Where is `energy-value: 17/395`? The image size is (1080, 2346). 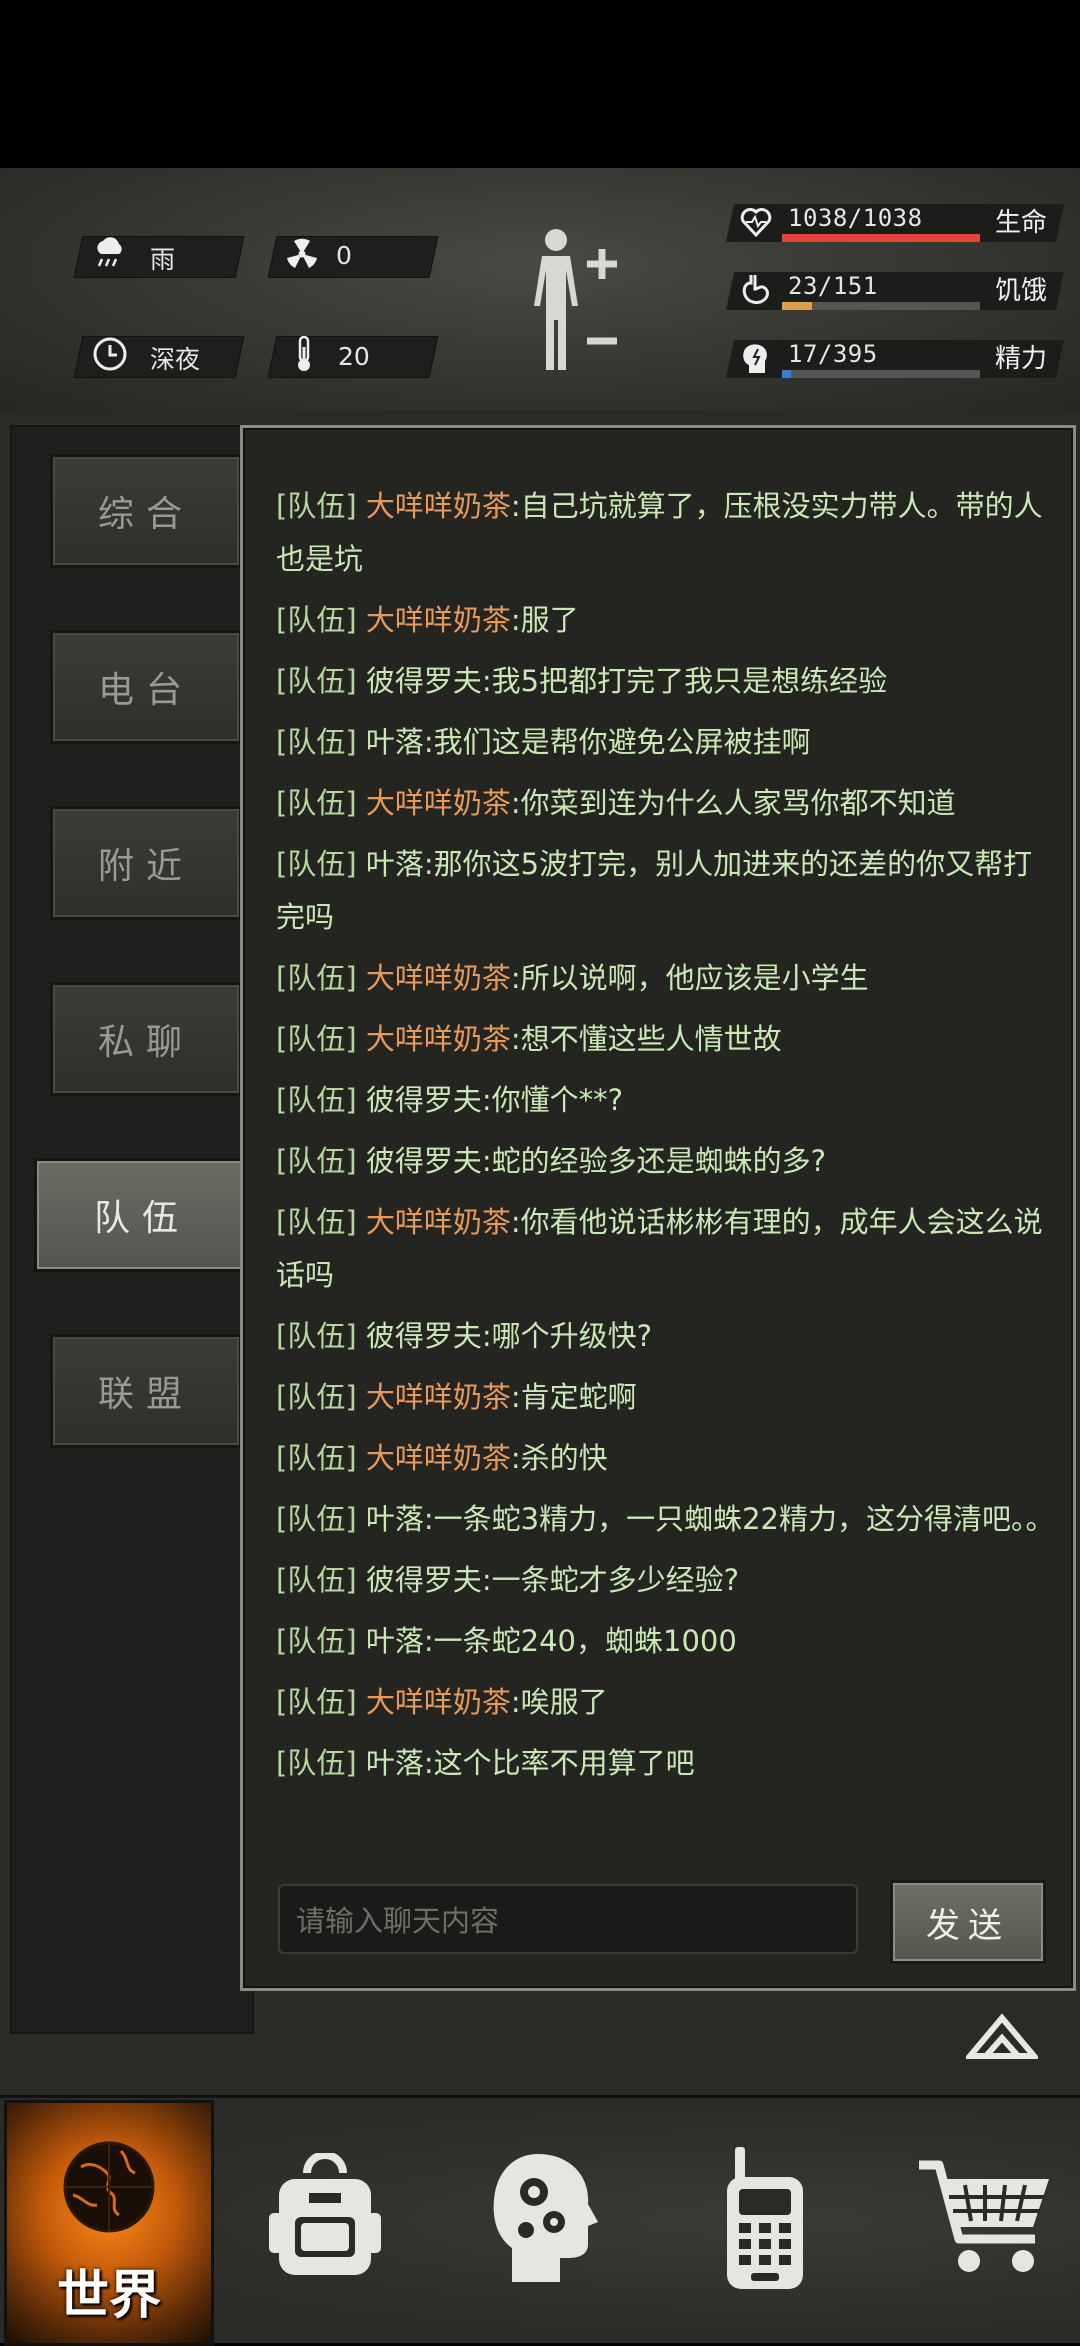 energy-value: 17/395 is located at coordinates (833, 354).